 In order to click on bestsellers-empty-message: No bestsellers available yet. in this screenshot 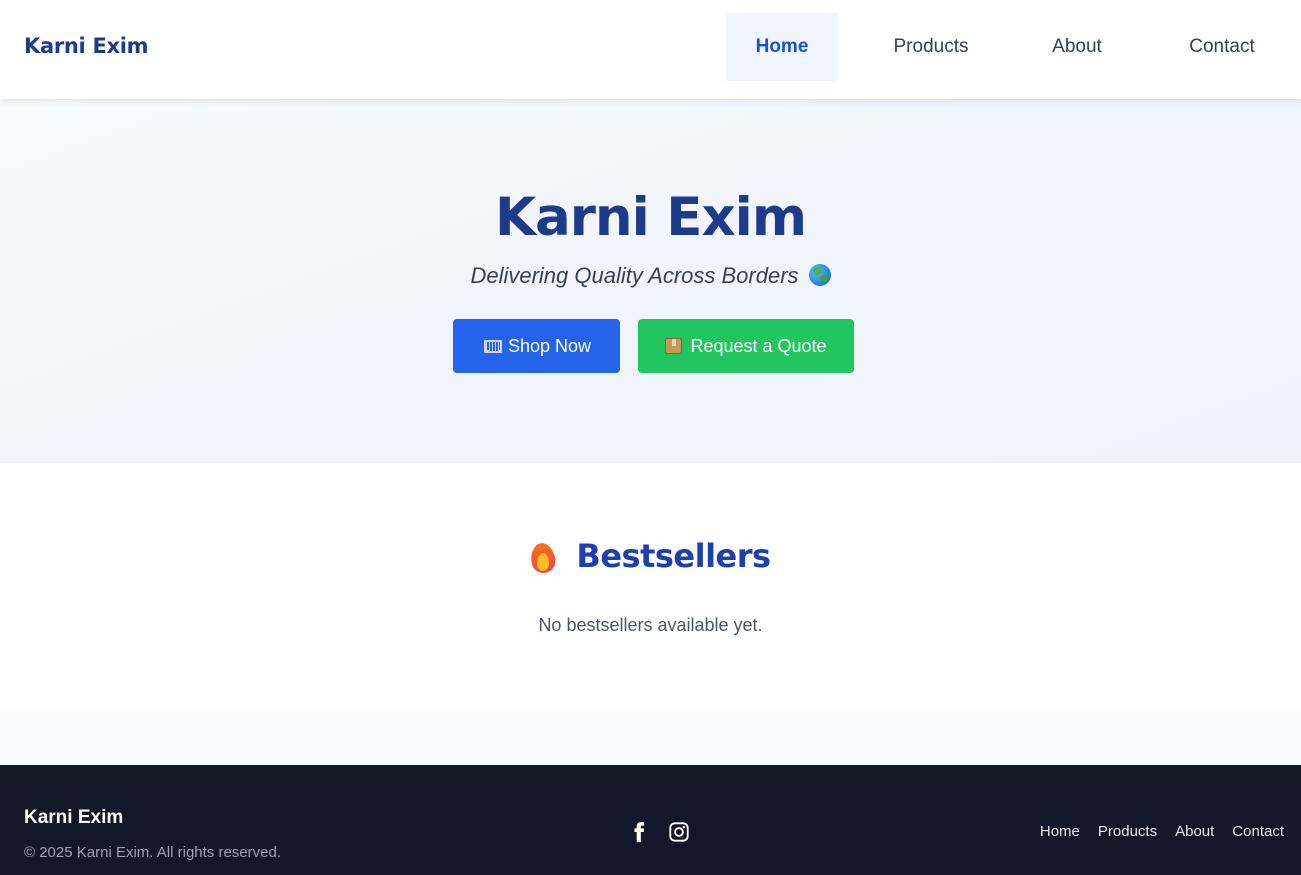, I will do `click(650, 625)`.